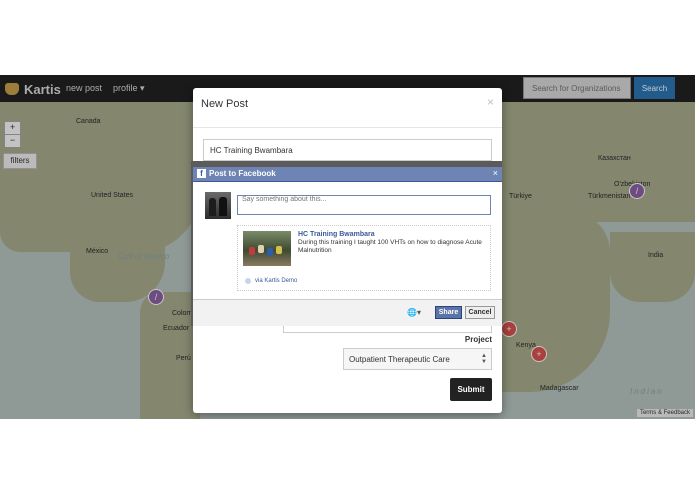 Image resolution: width=695 pixels, height=494 pixels. I want to click on app-icon, so click(248, 281).